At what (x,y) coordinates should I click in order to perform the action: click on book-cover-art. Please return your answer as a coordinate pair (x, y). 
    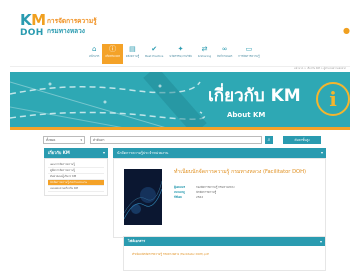
    Looking at the image, I should click on (143, 197).